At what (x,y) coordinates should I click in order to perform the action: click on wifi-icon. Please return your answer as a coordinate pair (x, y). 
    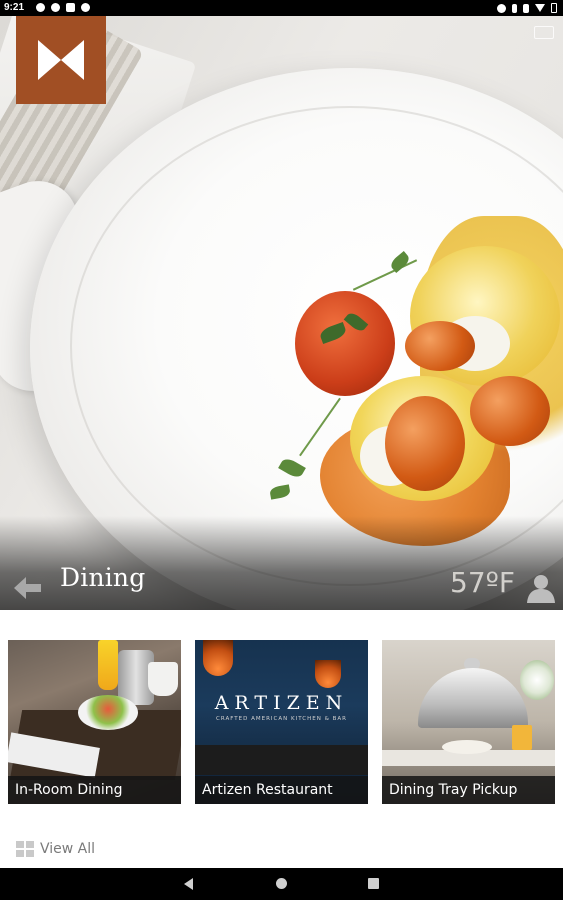
    Looking at the image, I should click on (540, 8).